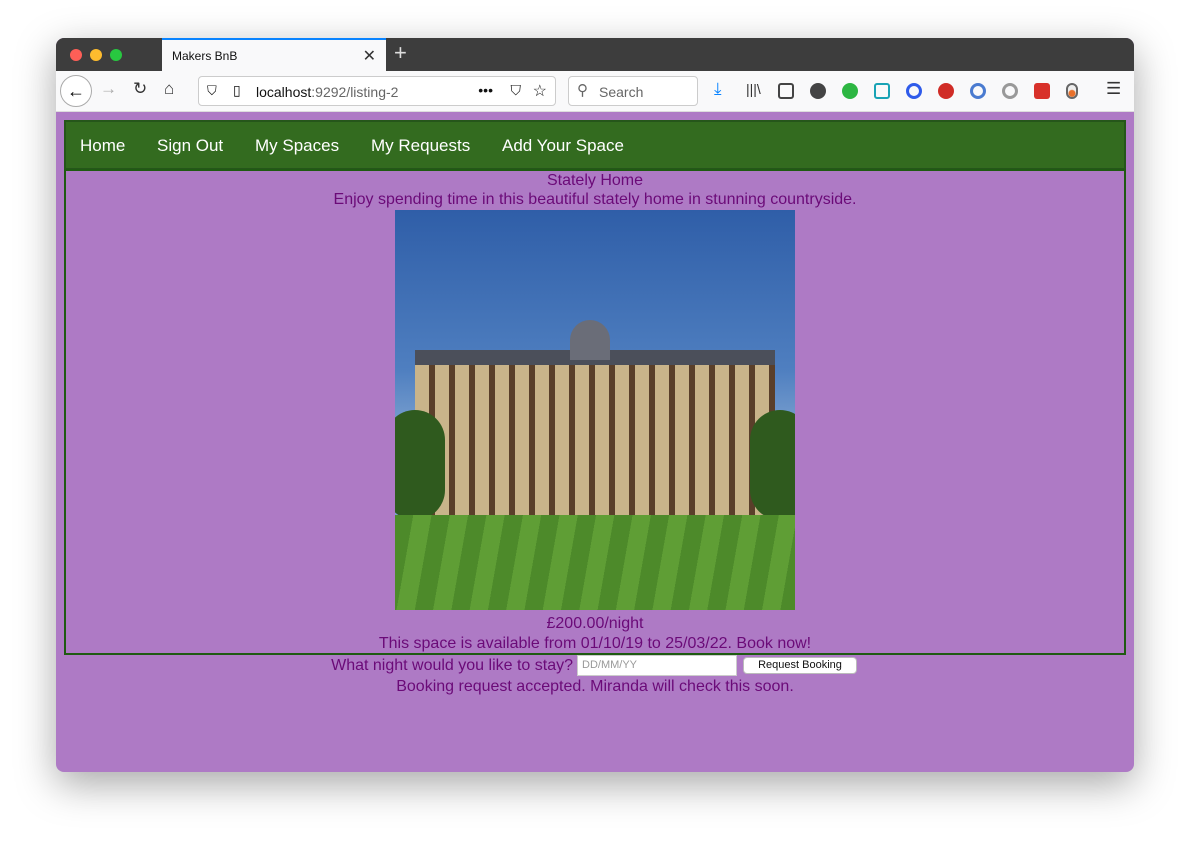 The image size is (1190, 846). Describe the element at coordinates (190, 146) in the screenshot. I see `nav-sign-out: Sign Out` at that location.